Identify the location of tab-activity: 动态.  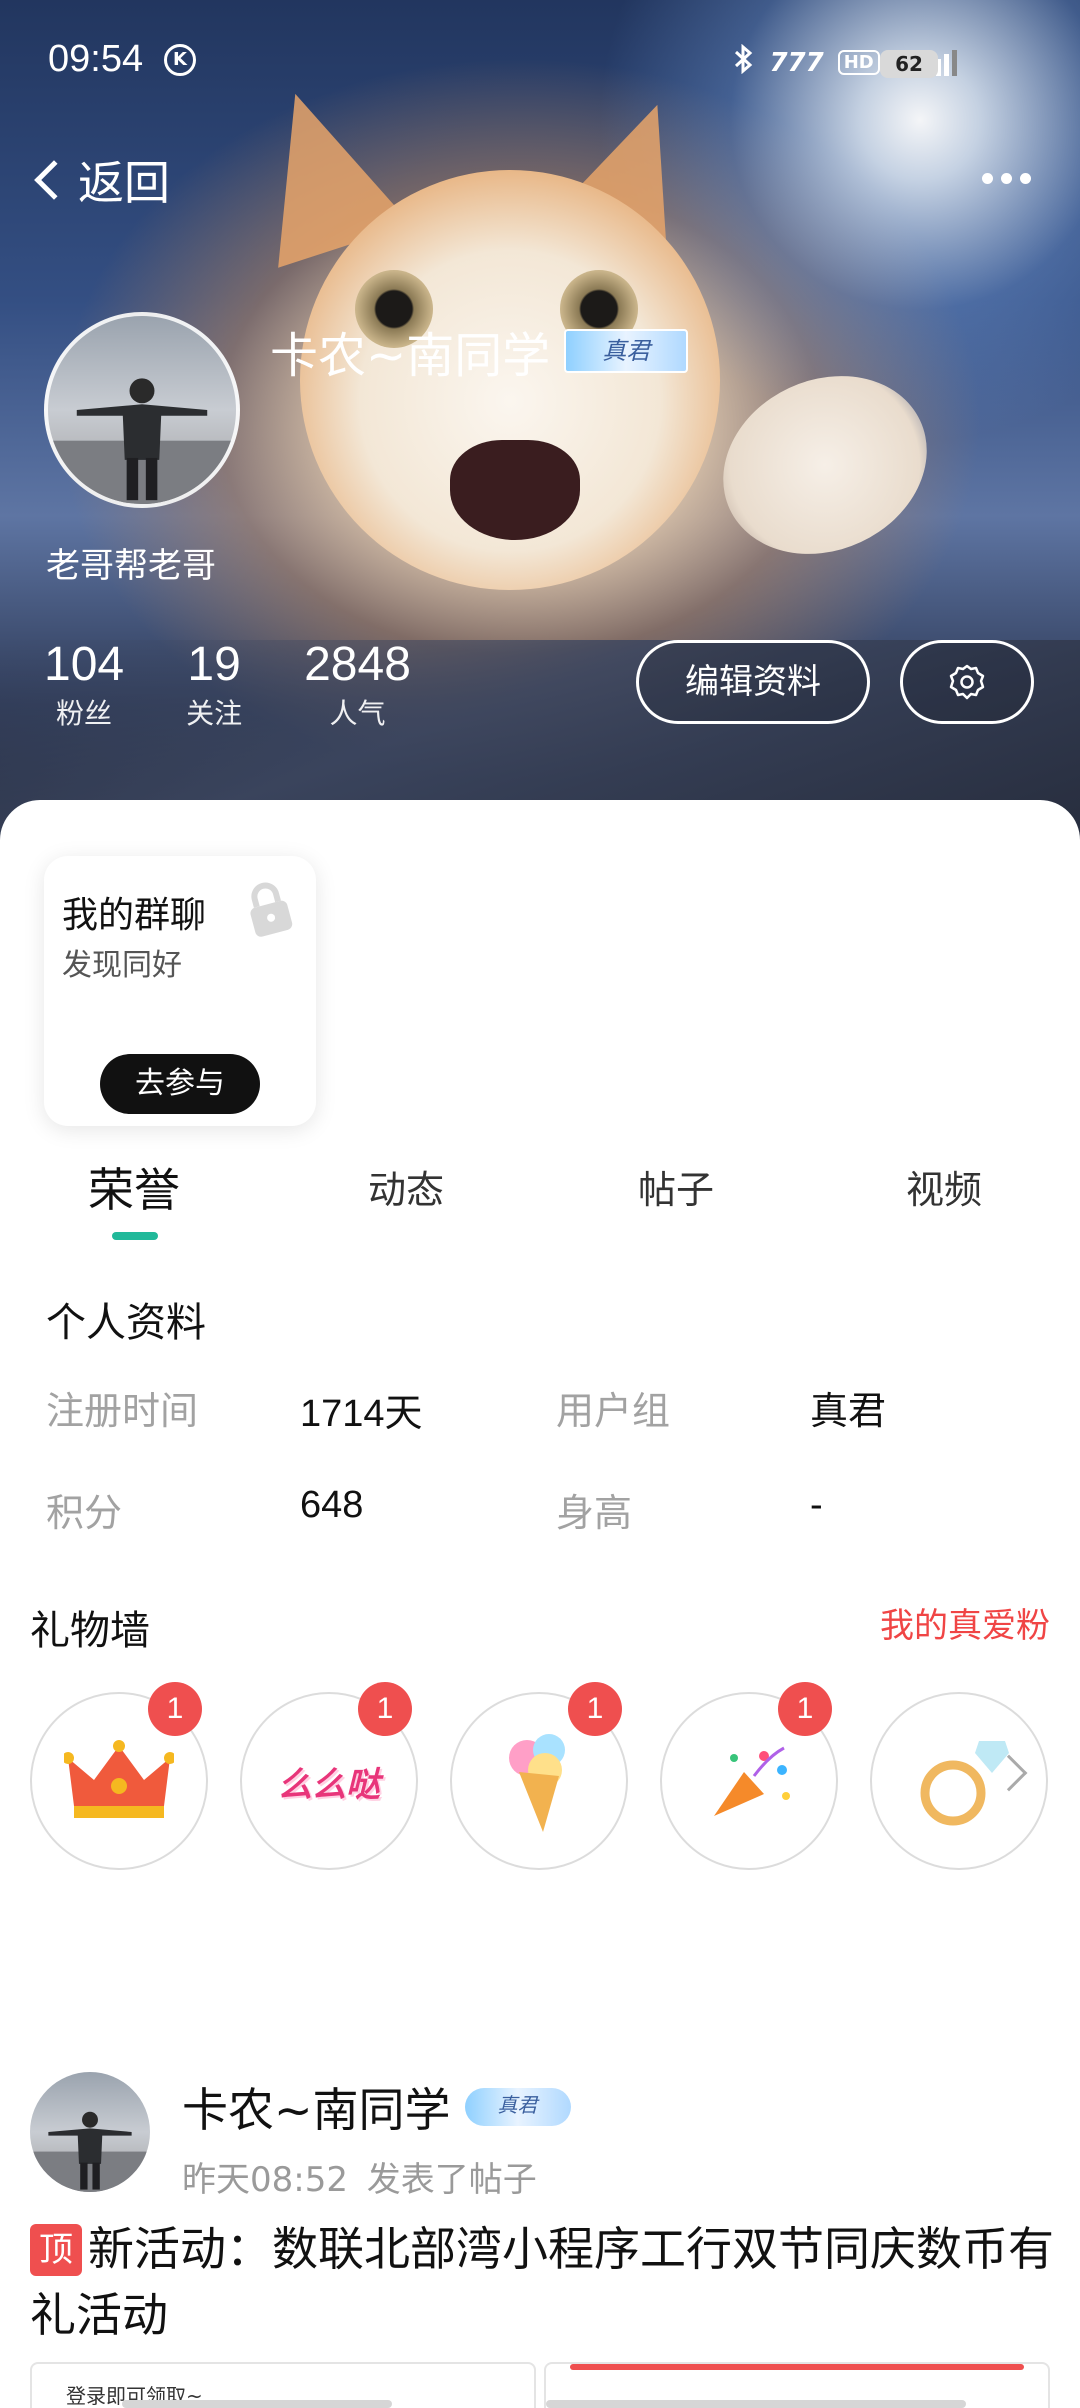
(406, 1190).